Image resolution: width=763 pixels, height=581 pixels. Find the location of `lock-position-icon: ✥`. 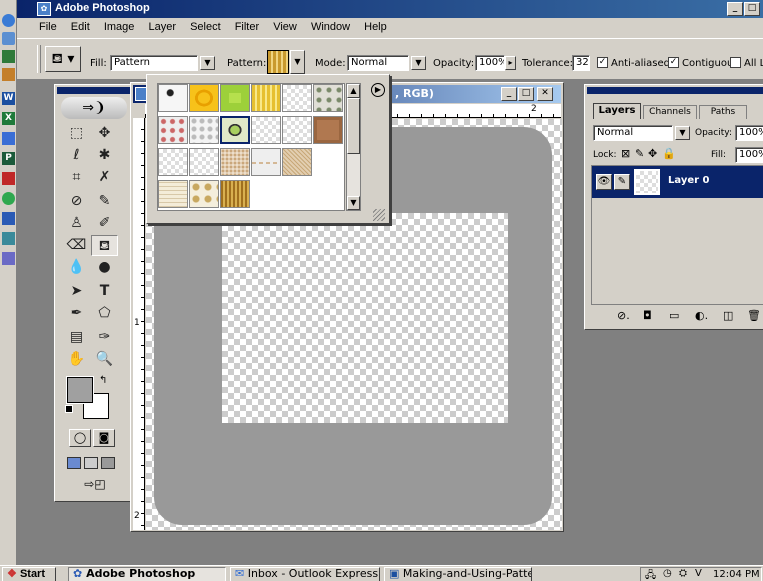

lock-position-icon: ✥ is located at coordinates (652, 153).